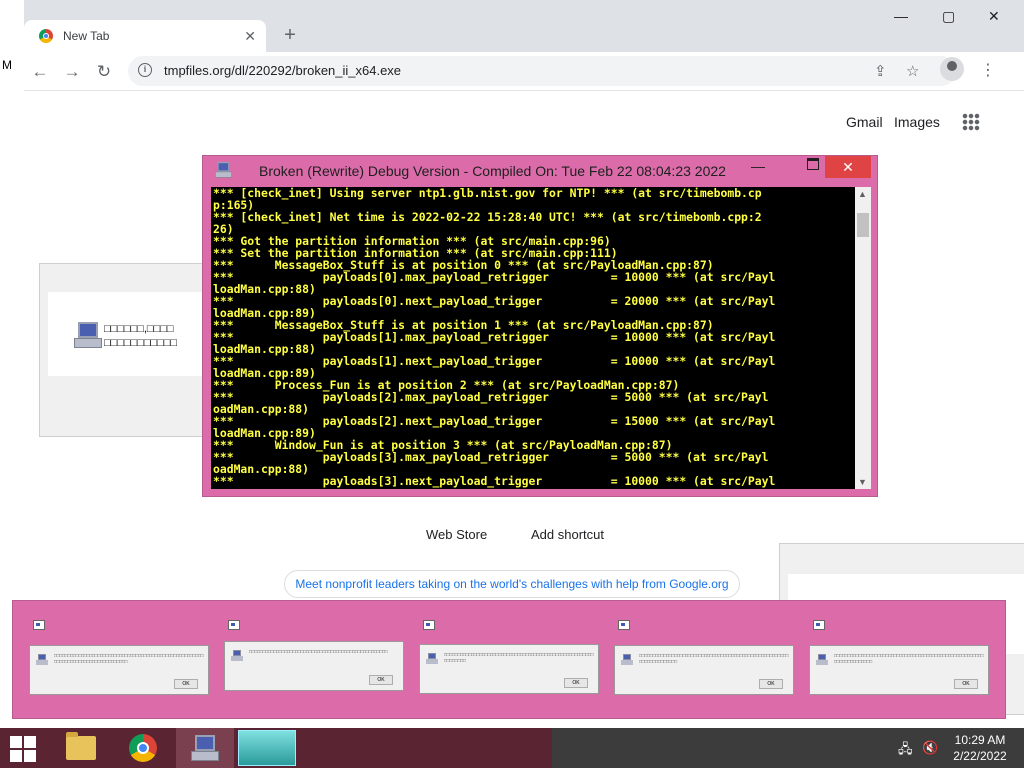 The width and height of the screenshot is (1024, 768). Describe the element at coordinates (980, 740) in the screenshot. I see `clock-time: 10:29 AM` at that location.